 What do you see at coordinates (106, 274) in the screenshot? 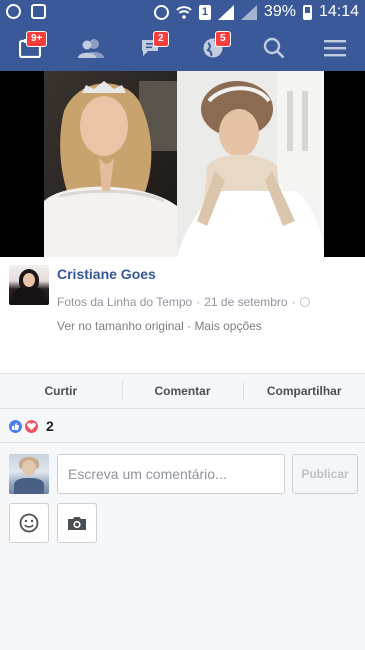
I see `author-name: Cristiane Goes` at bounding box center [106, 274].